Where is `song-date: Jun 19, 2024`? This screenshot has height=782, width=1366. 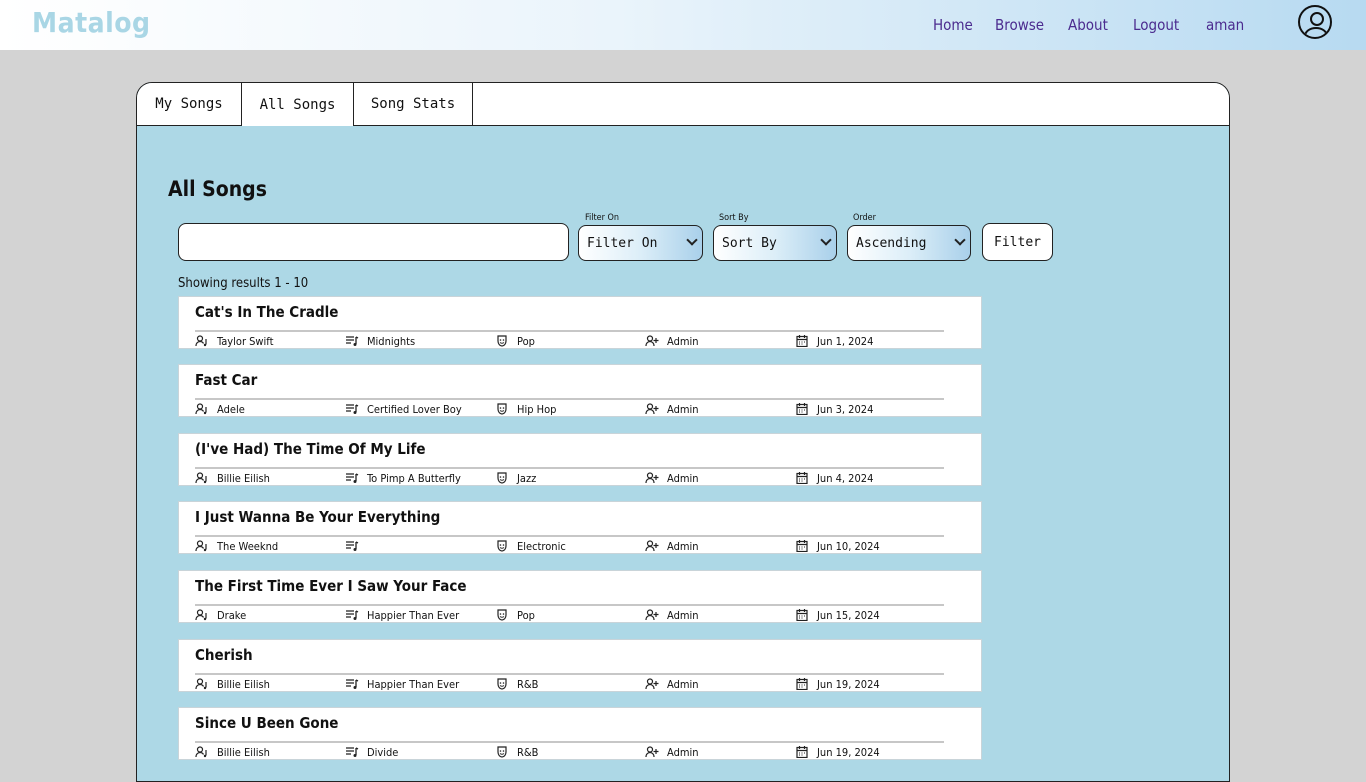
song-date: Jun 19, 2024 is located at coordinates (837, 684).